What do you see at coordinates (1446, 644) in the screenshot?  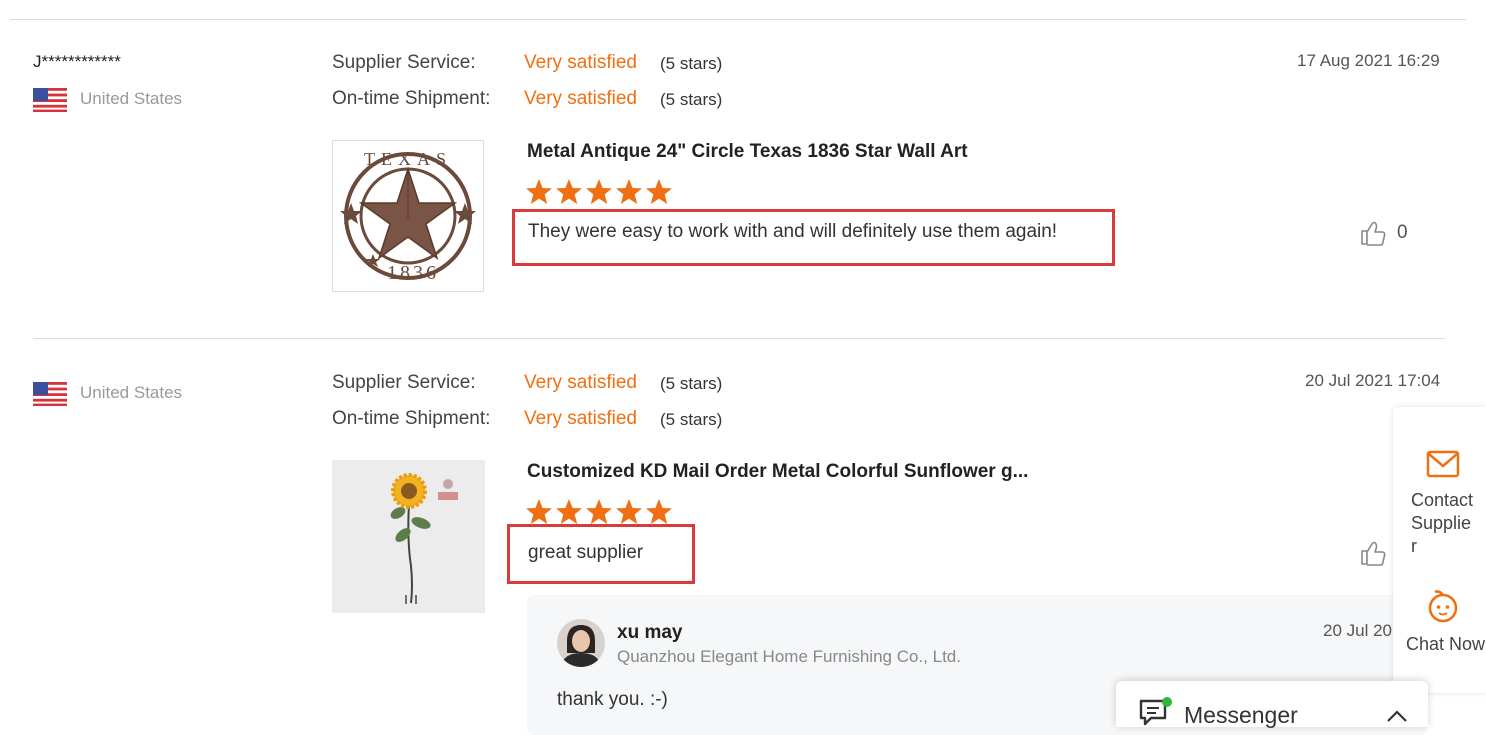 I see `chat-now-label: Chat Now` at bounding box center [1446, 644].